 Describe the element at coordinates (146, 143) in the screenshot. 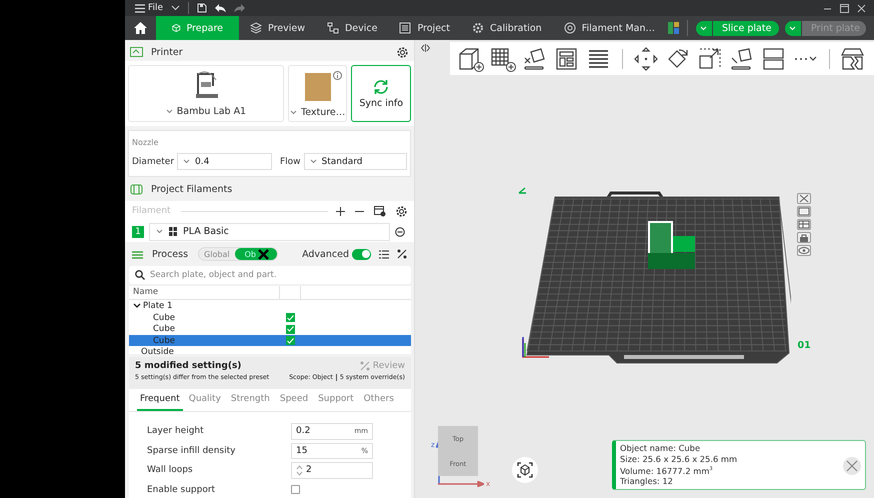

I see `nozzle-title: Nozzle` at that location.